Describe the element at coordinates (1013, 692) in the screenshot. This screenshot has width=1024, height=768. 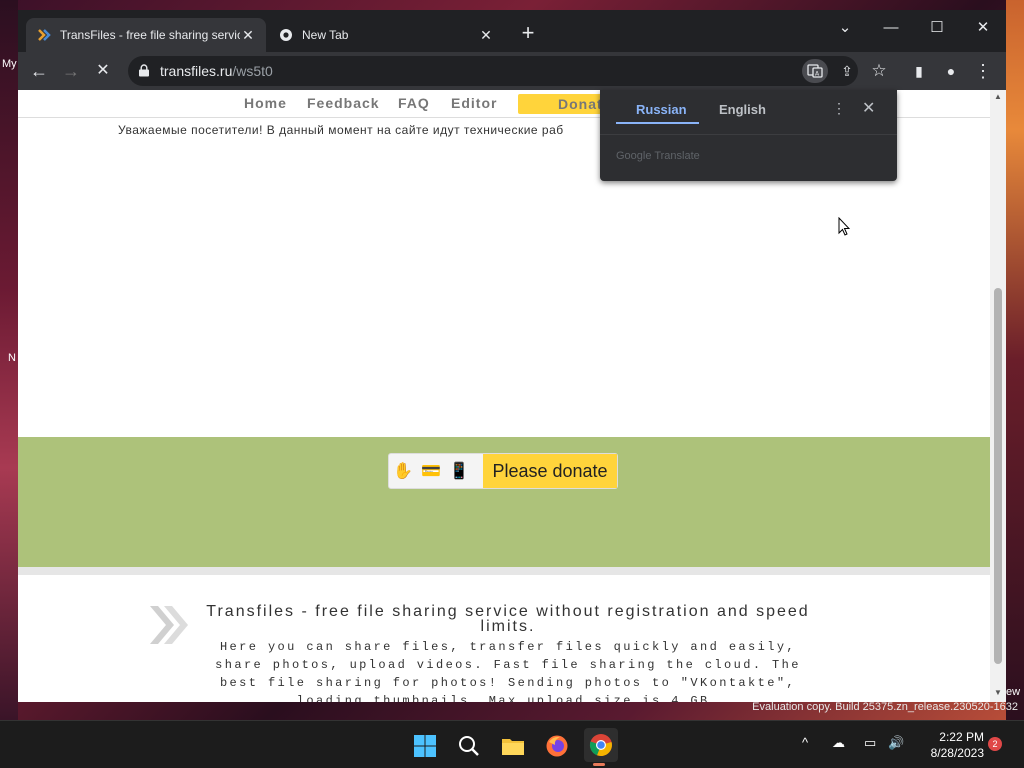
I see `desktop-icon-label: ew` at that location.